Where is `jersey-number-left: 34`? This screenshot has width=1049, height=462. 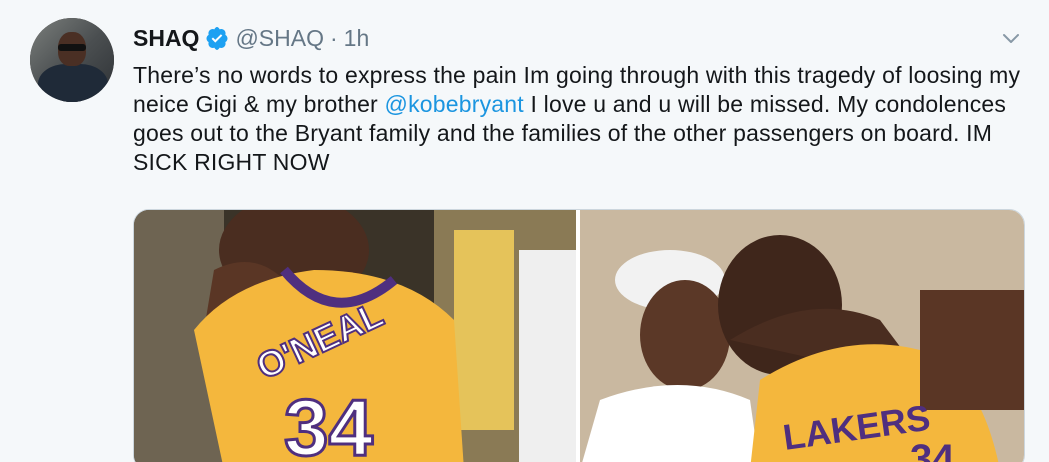 jersey-number-left: 34 is located at coordinates (328, 422).